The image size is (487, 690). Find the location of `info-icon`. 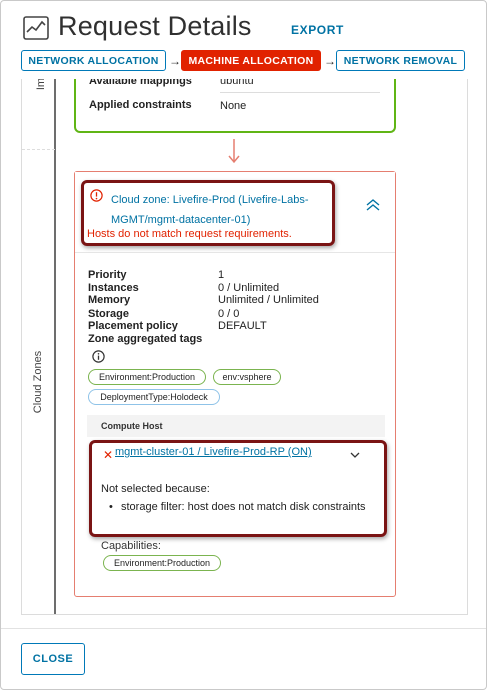

info-icon is located at coordinates (98, 356).